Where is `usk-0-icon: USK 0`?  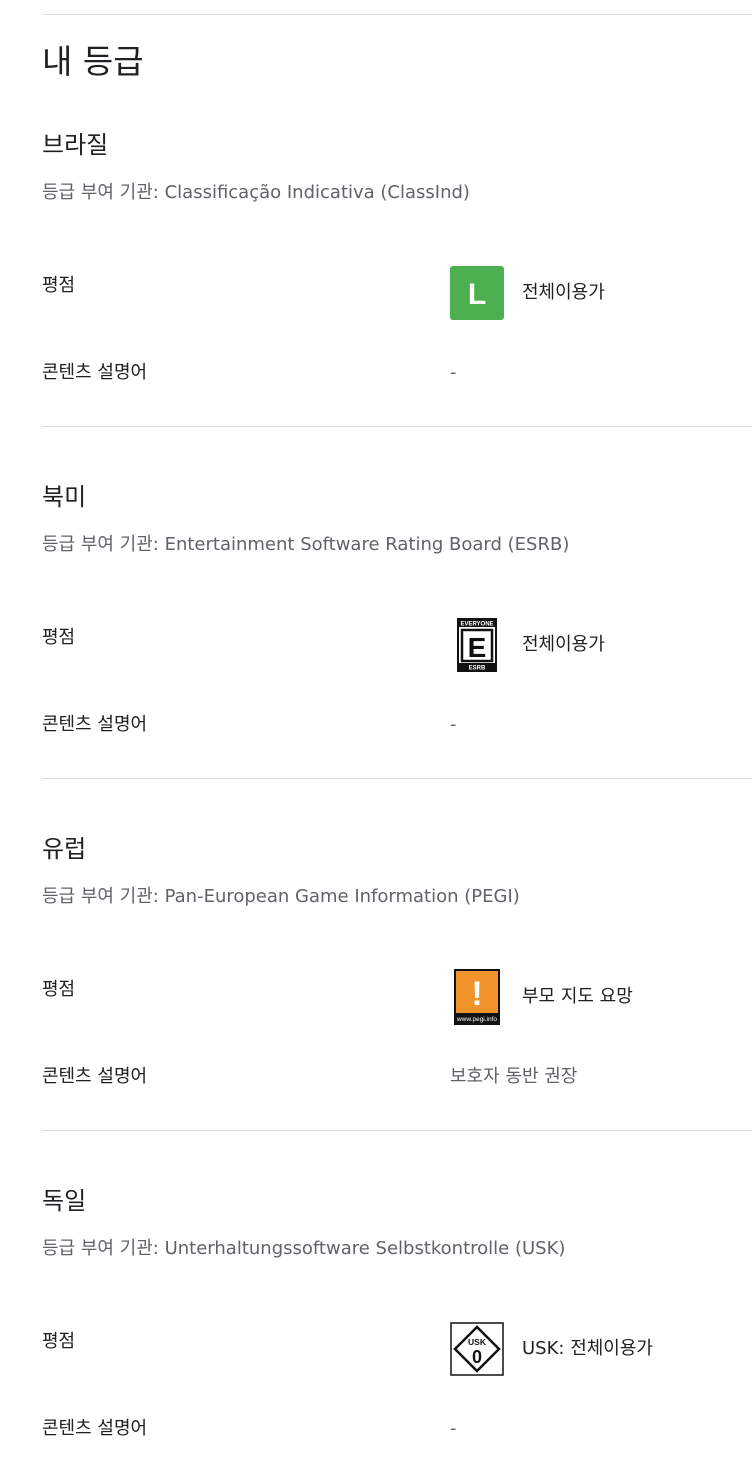 usk-0-icon: USK 0 is located at coordinates (477, 1349).